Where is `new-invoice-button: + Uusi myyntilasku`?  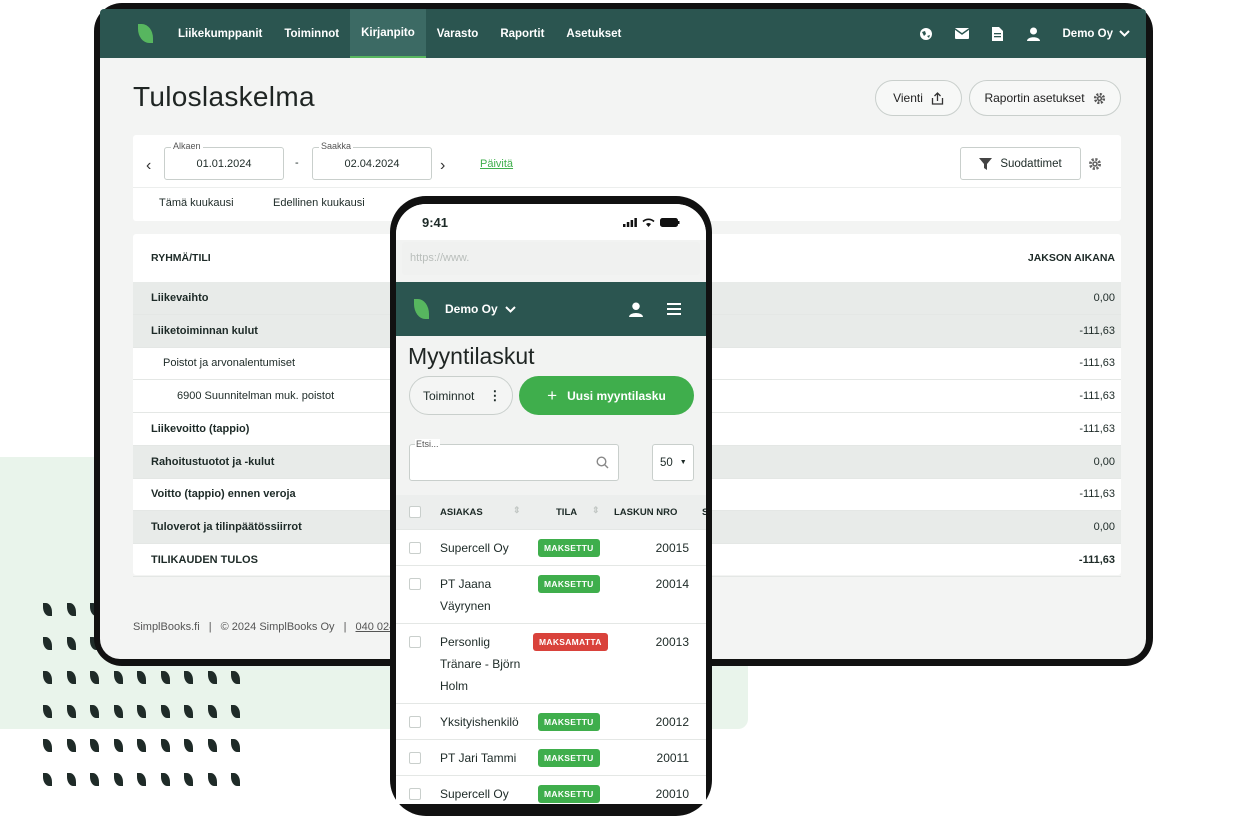 new-invoice-button: + Uusi myyntilasku is located at coordinates (606, 395).